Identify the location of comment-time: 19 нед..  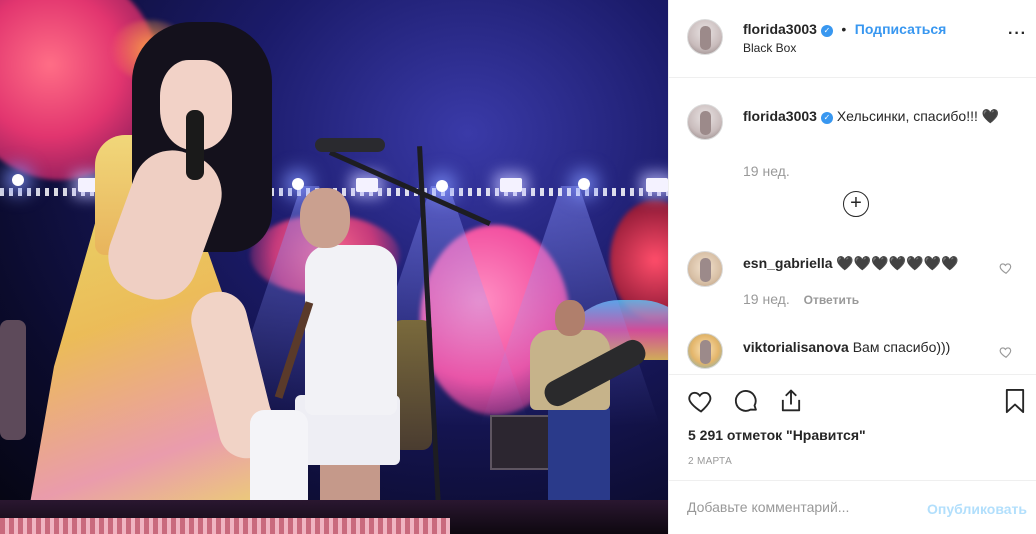
(766, 299).